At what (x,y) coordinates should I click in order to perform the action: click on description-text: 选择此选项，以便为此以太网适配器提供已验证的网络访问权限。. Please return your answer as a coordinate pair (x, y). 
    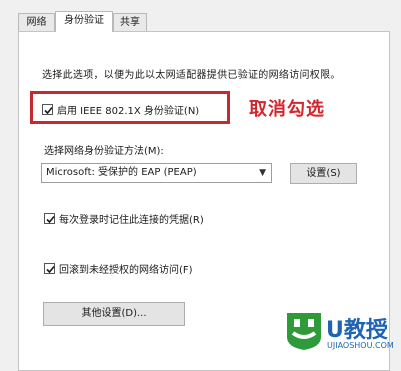
    Looking at the image, I should click on (191, 75).